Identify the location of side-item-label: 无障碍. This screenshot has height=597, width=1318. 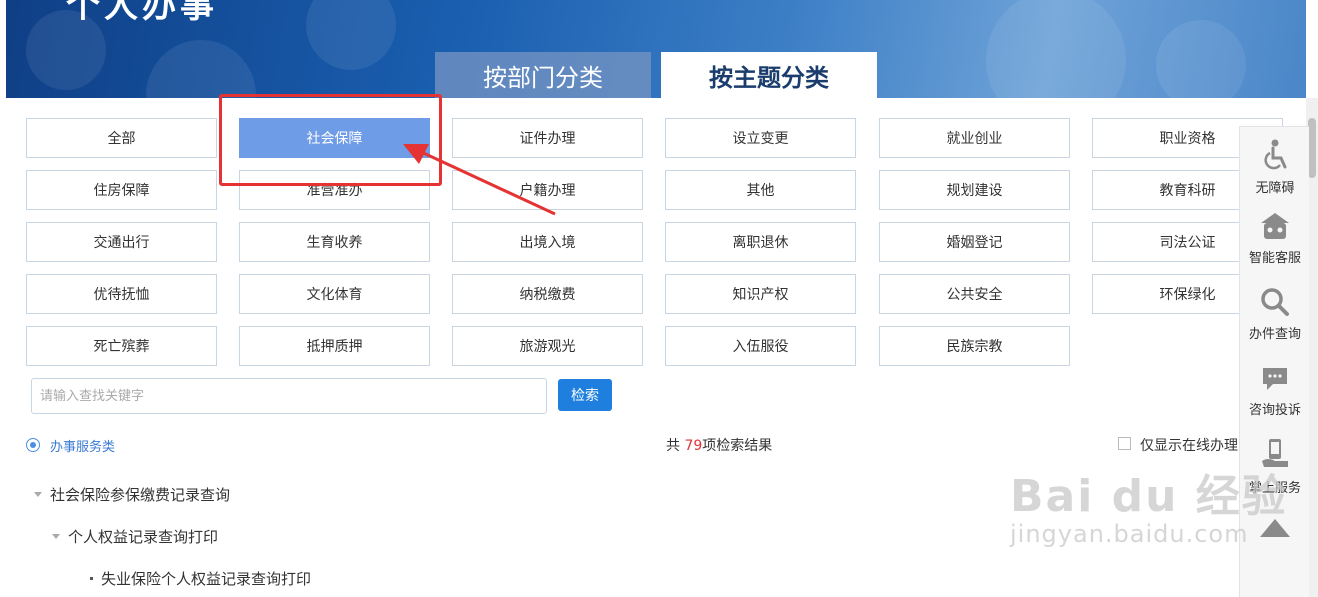
(1275, 188).